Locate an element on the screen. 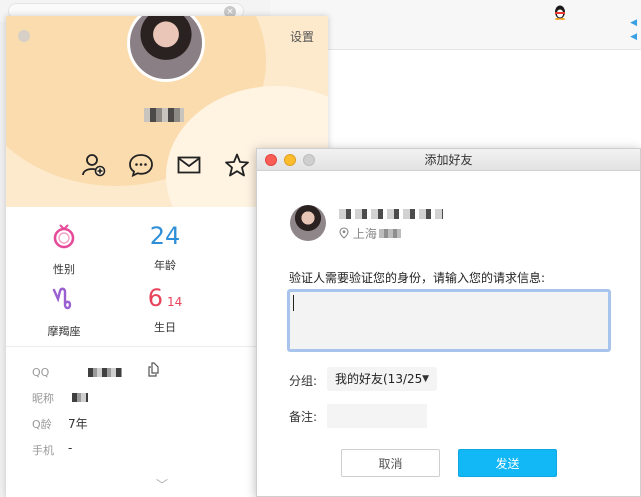 The image size is (641, 497). birthday-month: 6 is located at coordinates (155, 298).